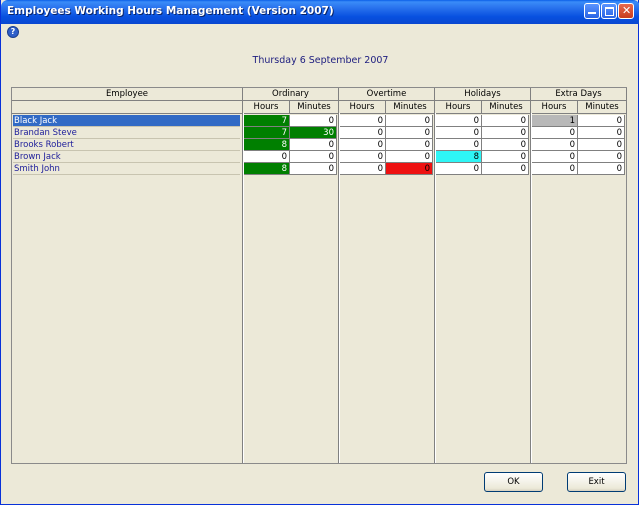  I want to click on overtime-minutes-header: Minutes, so click(410, 107).